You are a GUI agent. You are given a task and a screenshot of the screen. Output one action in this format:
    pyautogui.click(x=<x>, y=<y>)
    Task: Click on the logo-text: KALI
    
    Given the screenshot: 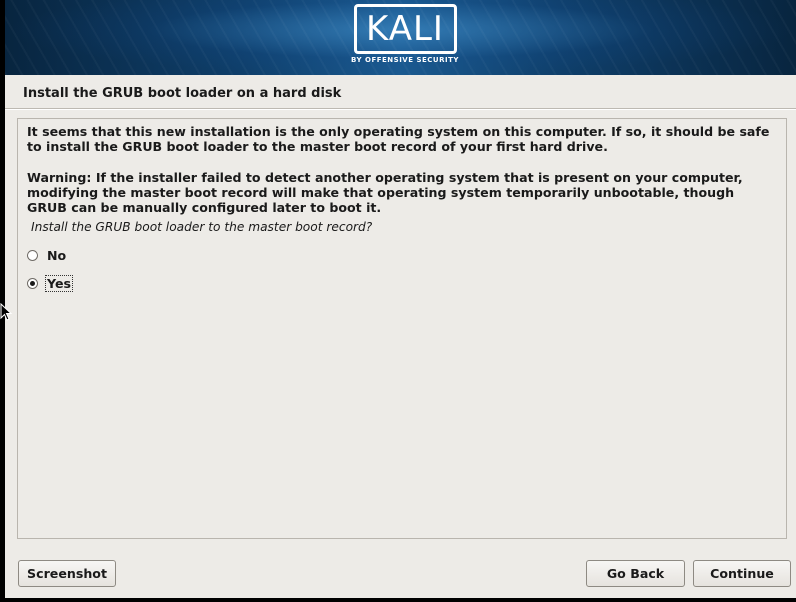 What is the action you would take?
    pyautogui.click(x=405, y=29)
    